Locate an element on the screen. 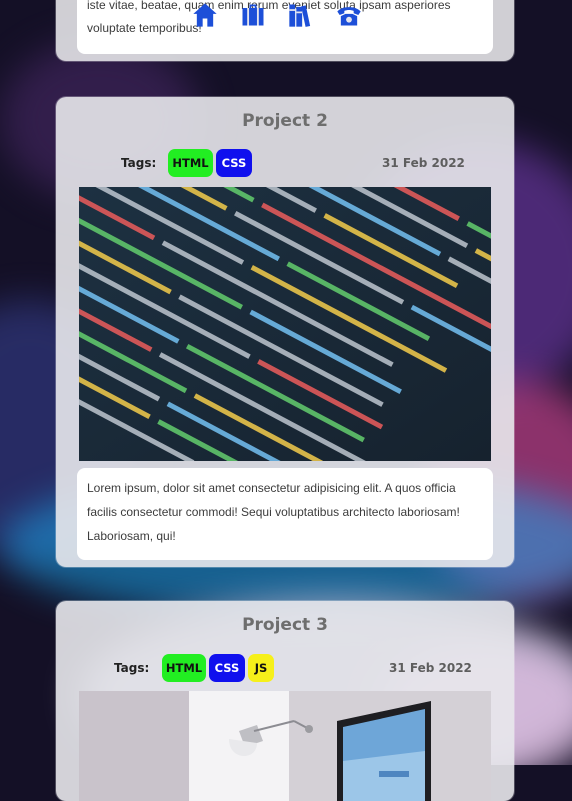 The height and width of the screenshot is (801, 572). nav-books is located at coordinates (301, 15).